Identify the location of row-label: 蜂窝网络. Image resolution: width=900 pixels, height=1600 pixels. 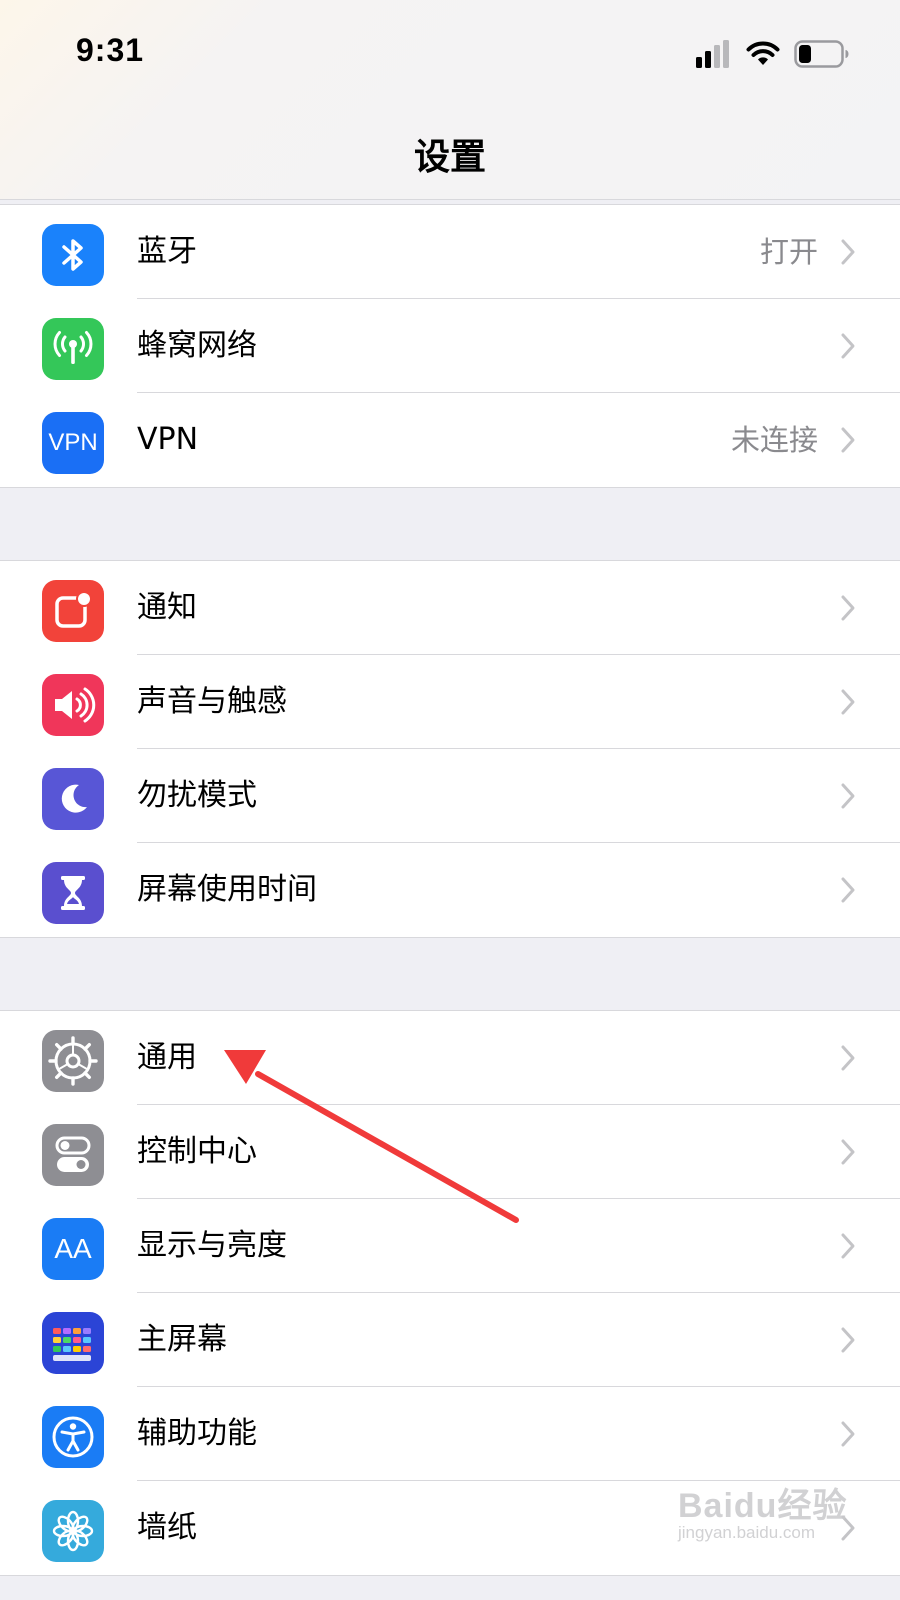
(197, 345).